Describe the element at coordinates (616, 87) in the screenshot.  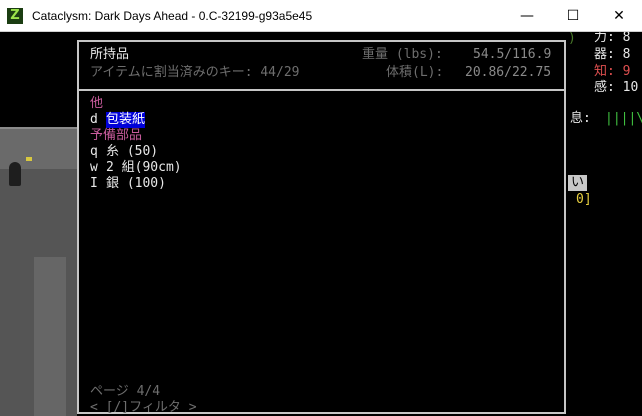
I see `stat-perception: 感: 10` at that location.